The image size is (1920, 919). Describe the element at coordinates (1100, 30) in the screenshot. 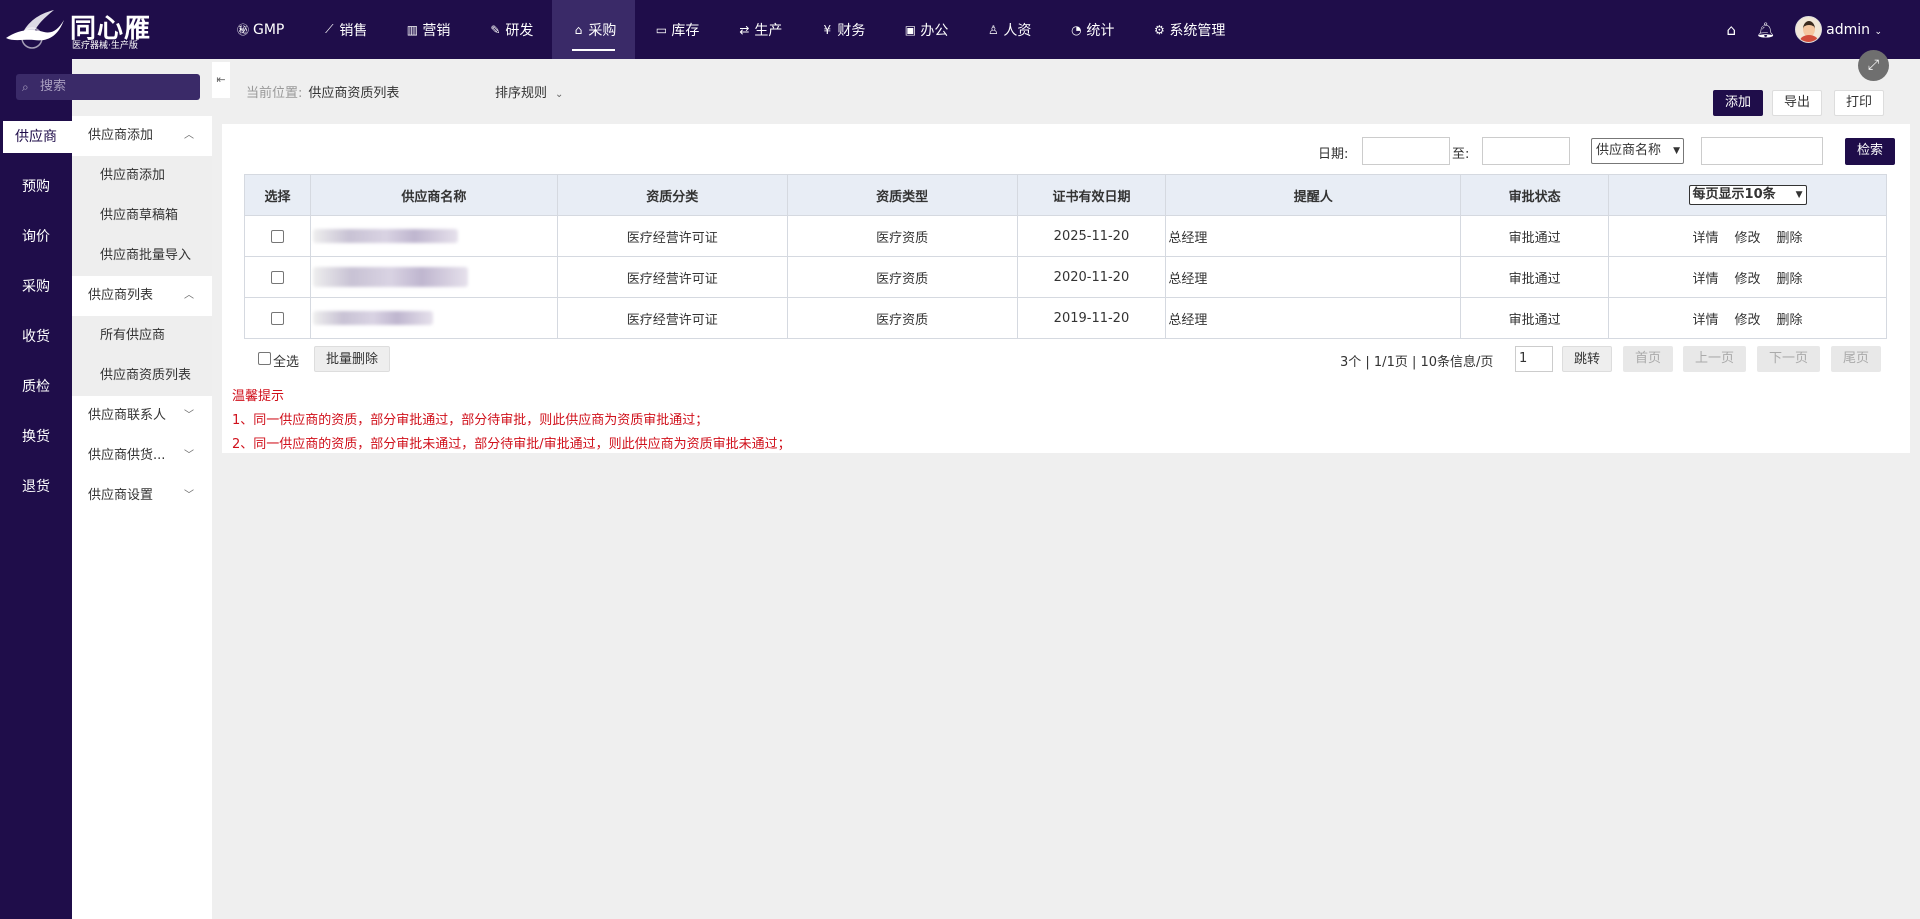

I see `nav-label: 统计` at that location.